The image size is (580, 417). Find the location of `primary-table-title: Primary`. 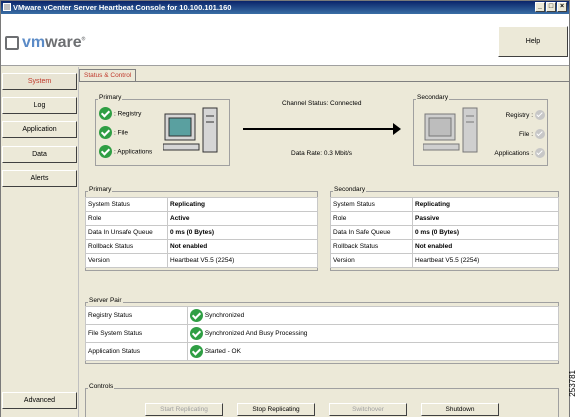

primary-table-title: Primary is located at coordinates (100, 189).